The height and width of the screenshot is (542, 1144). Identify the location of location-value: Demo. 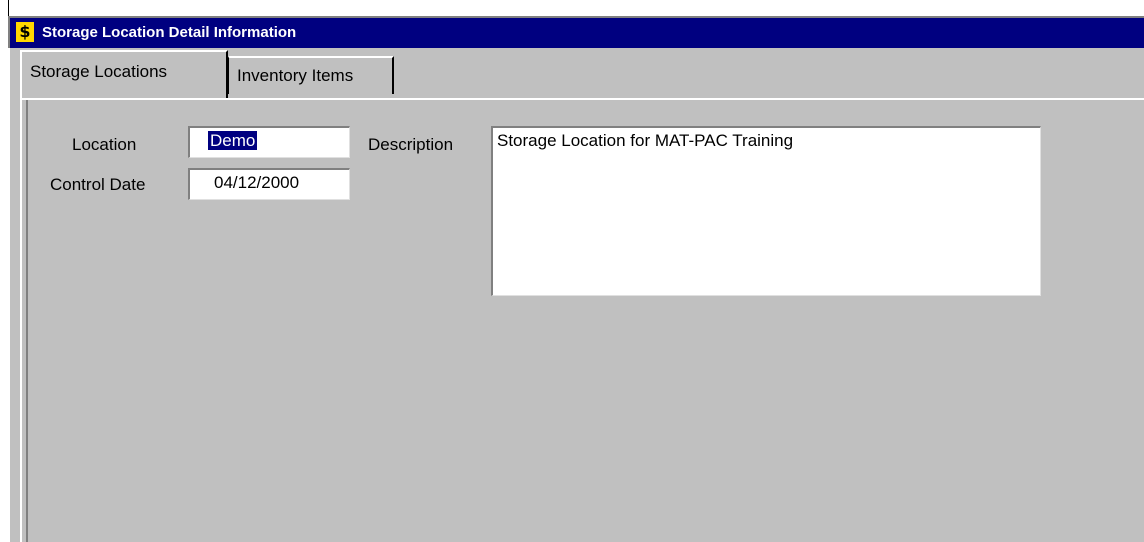
(233, 140).